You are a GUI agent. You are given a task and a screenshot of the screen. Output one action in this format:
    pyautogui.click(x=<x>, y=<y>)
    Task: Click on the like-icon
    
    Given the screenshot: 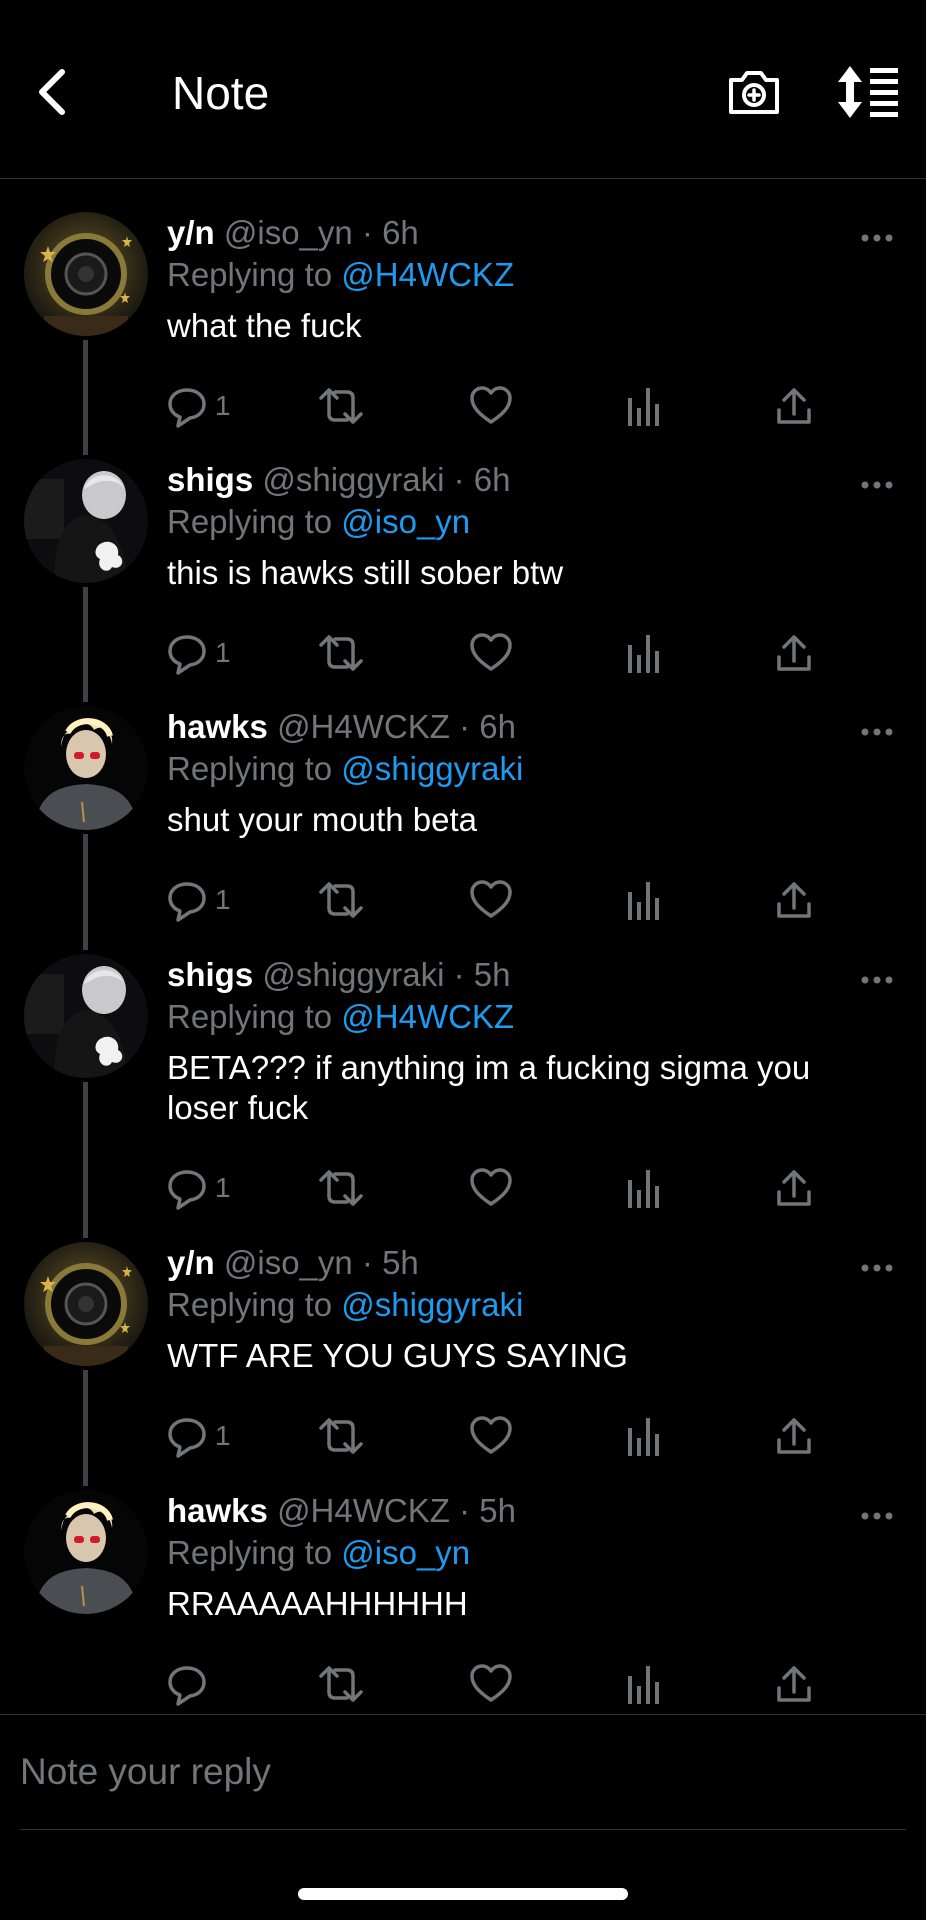 What is the action you would take?
    pyautogui.click(x=491, y=652)
    